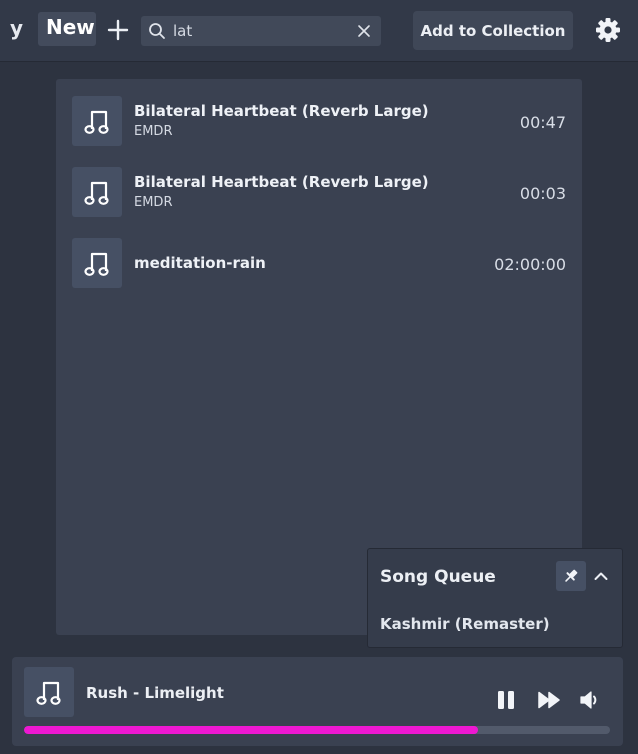 The width and height of the screenshot is (638, 754). What do you see at coordinates (155, 693) in the screenshot?
I see `now-playing-title: Rush - Limelight` at bounding box center [155, 693].